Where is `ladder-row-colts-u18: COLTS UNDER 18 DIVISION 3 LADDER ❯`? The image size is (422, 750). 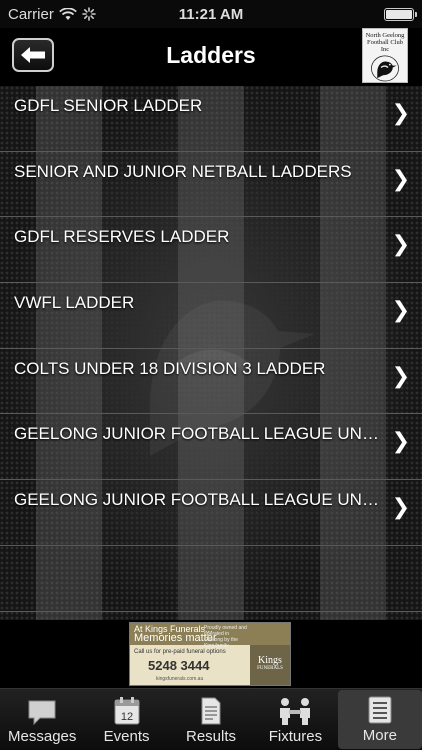
ladder-row-colts-u18: COLTS UNDER 18 DIVISION 3 LADDER ❯ is located at coordinates (211, 382).